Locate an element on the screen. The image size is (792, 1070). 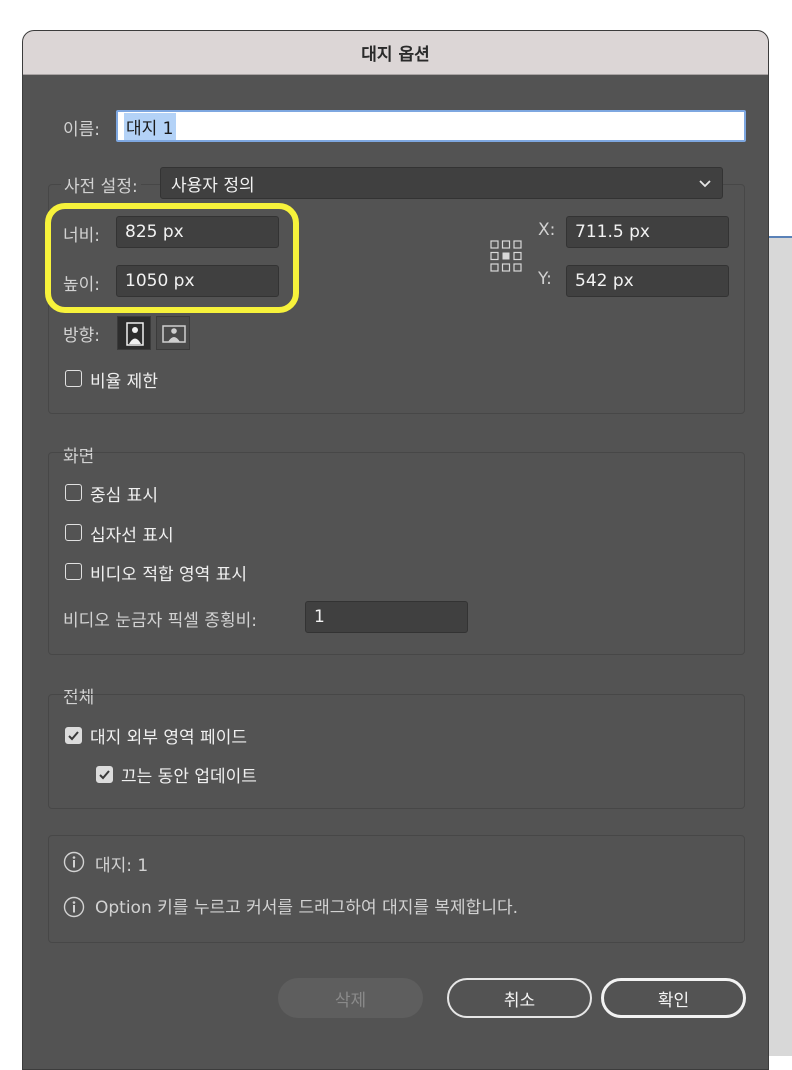
name-input-value: 대지 1 is located at coordinates (150, 126).